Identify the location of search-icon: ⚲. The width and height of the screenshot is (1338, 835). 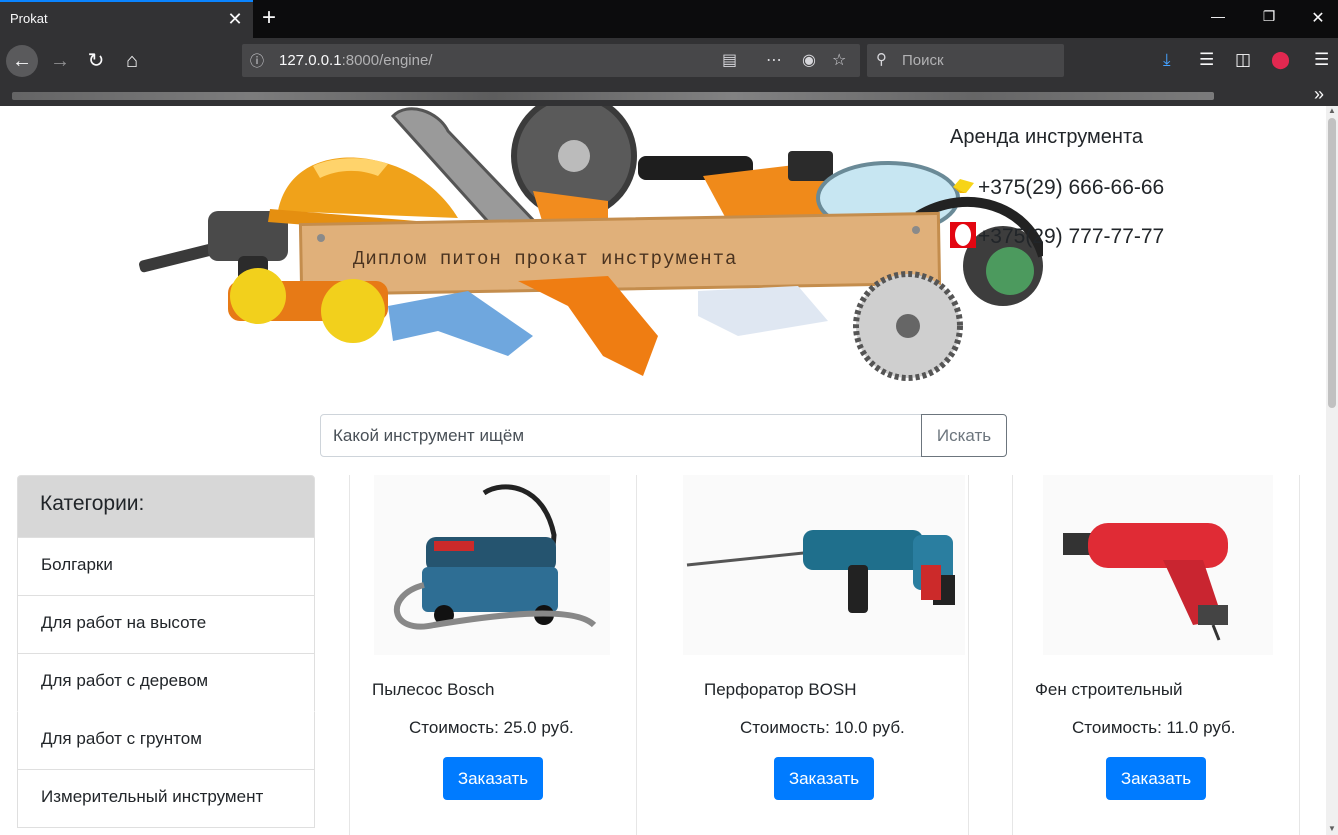
(881, 59).